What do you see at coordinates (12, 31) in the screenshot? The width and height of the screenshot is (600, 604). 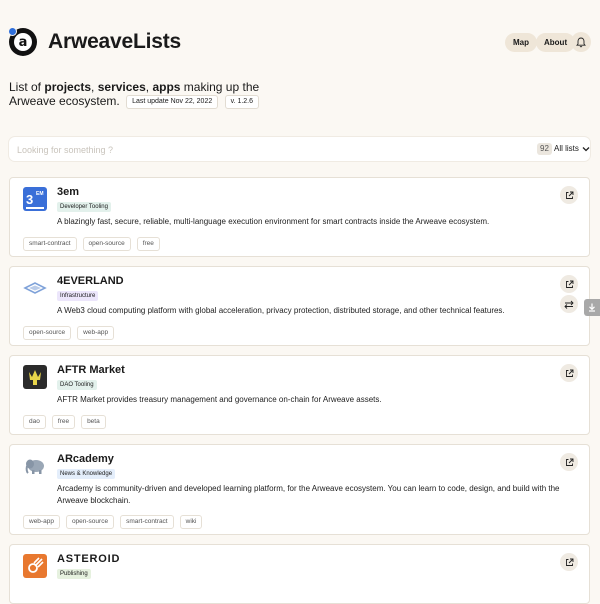 I see `logo-dot` at bounding box center [12, 31].